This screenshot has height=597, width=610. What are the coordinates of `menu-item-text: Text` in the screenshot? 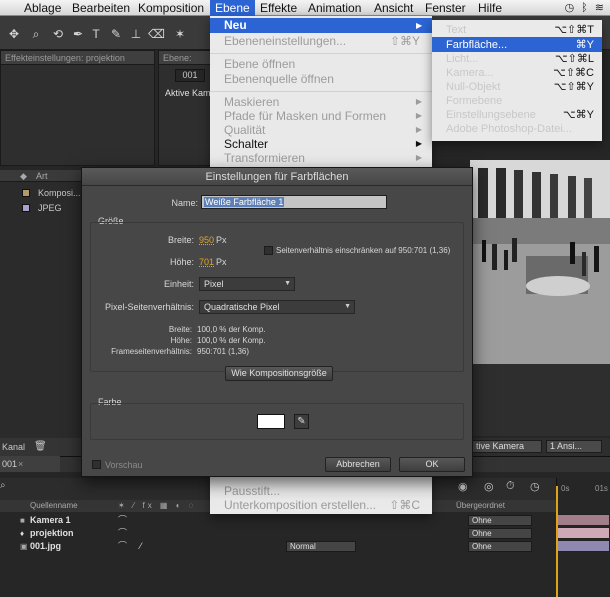 It's located at (456, 30).